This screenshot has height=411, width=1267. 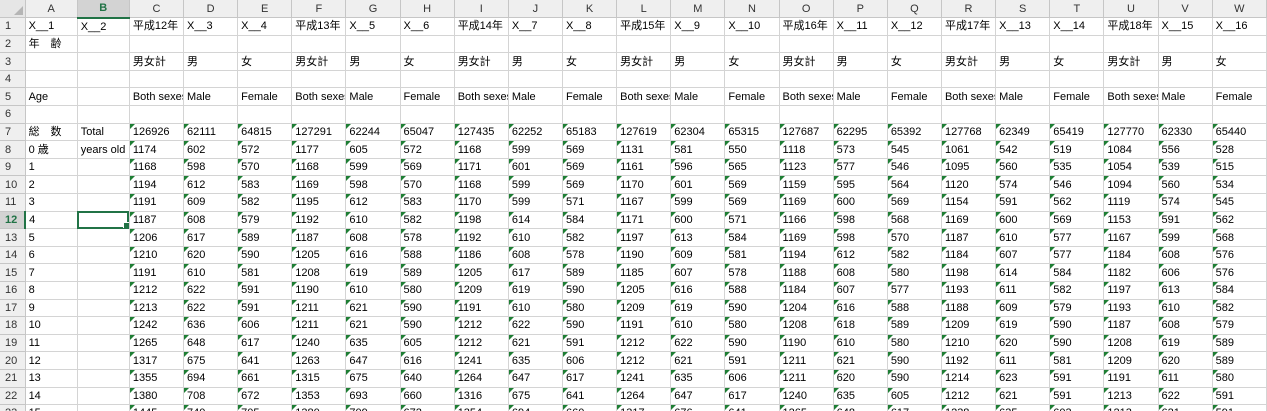 I want to click on cell-w17: 582, so click(x=1239, y=308).